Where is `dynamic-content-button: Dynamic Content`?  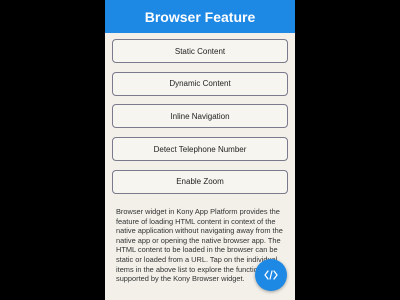 dynamic-content-button: Dynamic Content is located at coordinates (200, 83).